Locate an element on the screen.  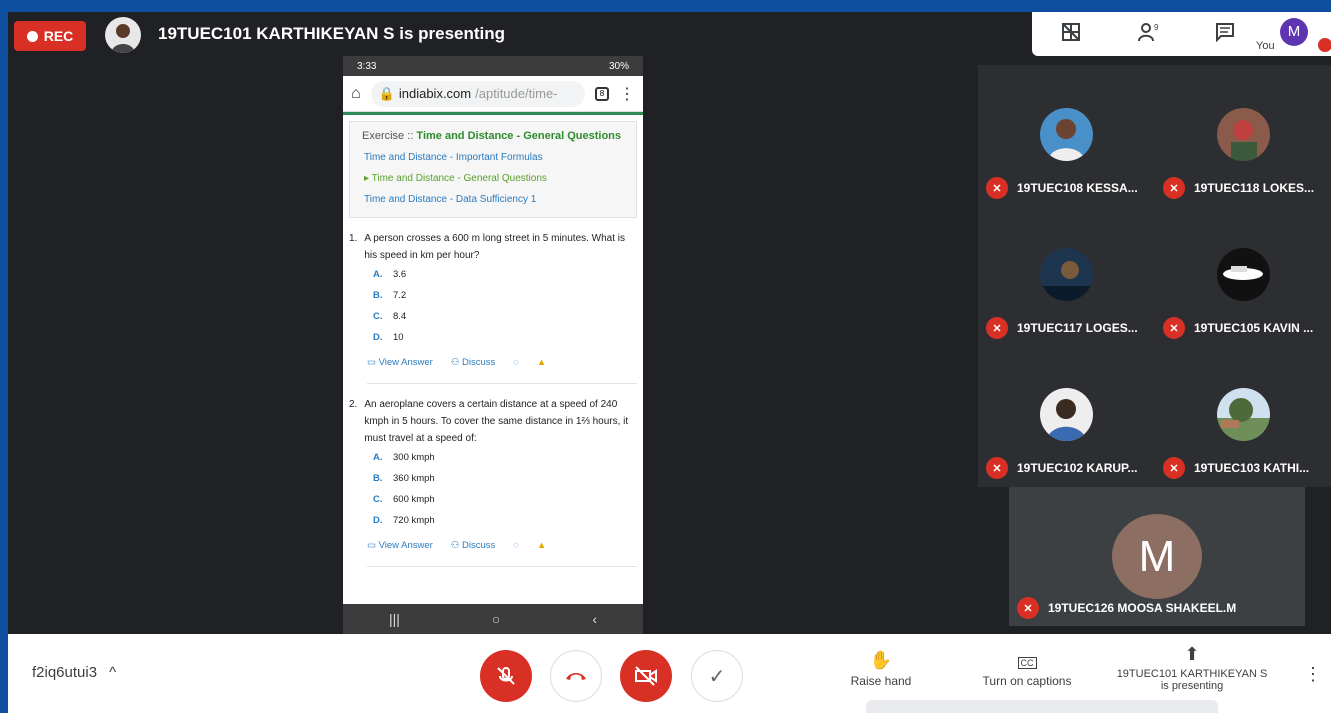
question-number: 2. is located at coordinates (353, 404).